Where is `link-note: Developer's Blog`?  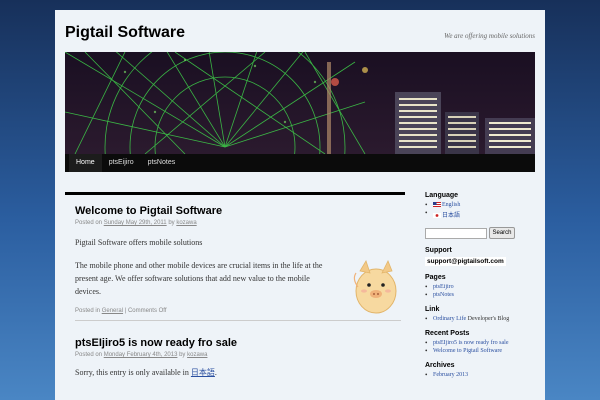
link-note: Developer's Blog is located at coordinates (488, 319).